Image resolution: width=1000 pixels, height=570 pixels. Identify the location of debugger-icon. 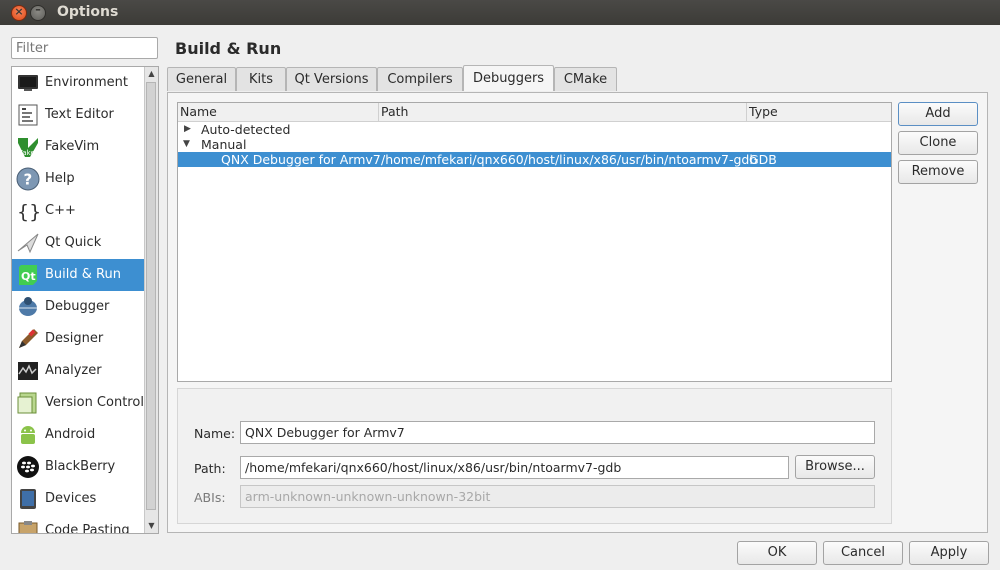
(28, 306).